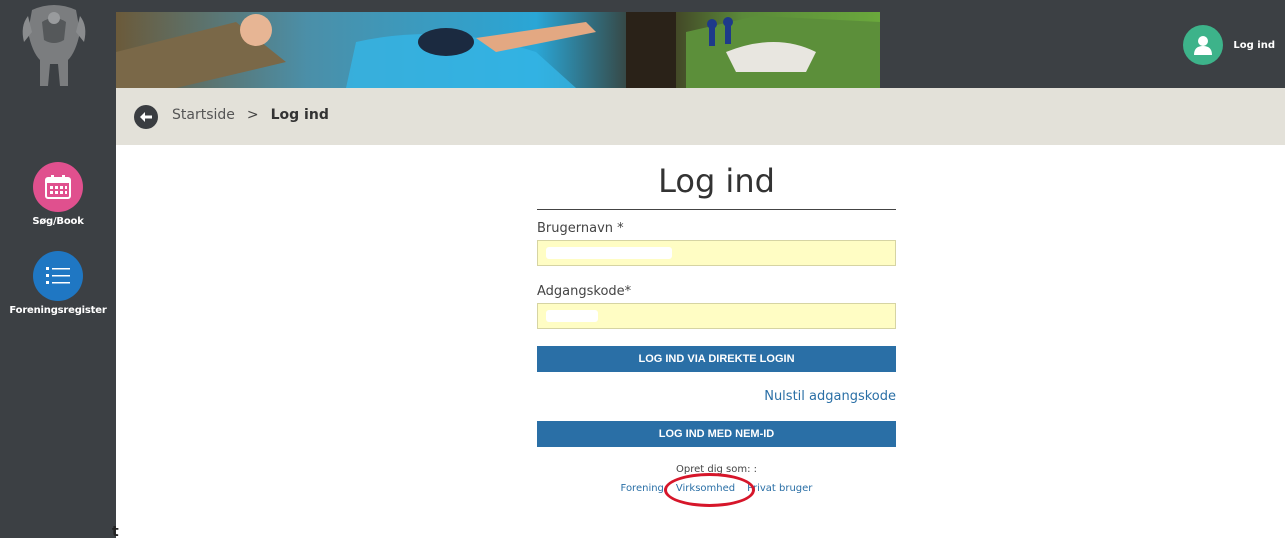 Image resolution: width=1285 pixels, height=538 pixels. What do you see at coordinates (716, 316) in the screenshot?
I see `password-field` at bounding box center [716, 316].